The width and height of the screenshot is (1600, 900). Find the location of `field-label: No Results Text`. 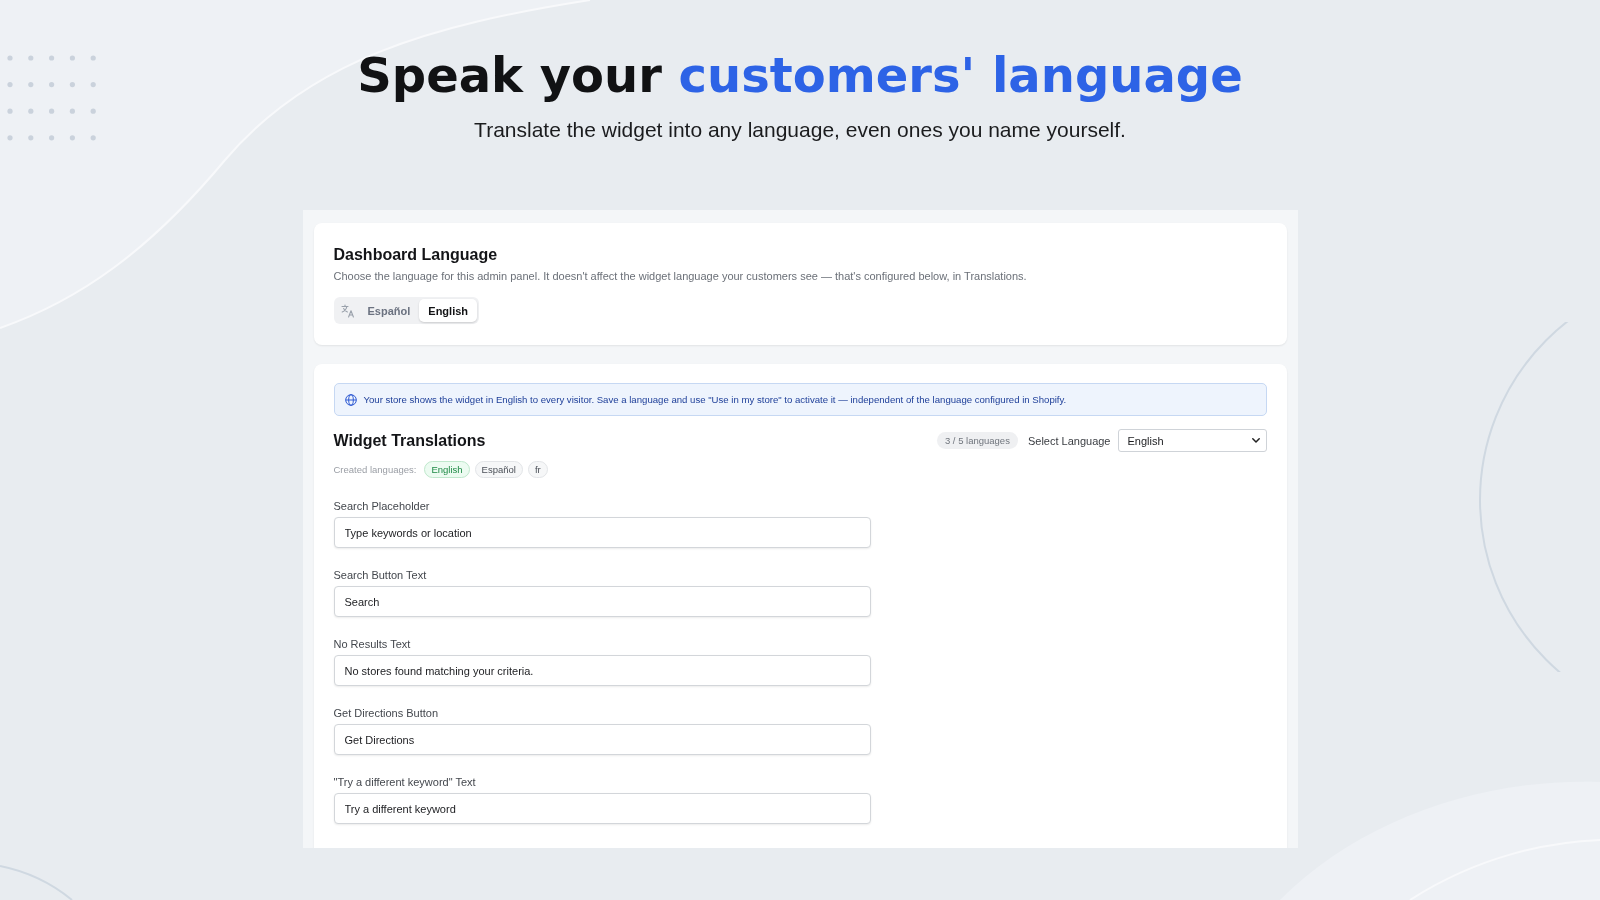

field-label: No Results Text is located at coordinates (372, 644).